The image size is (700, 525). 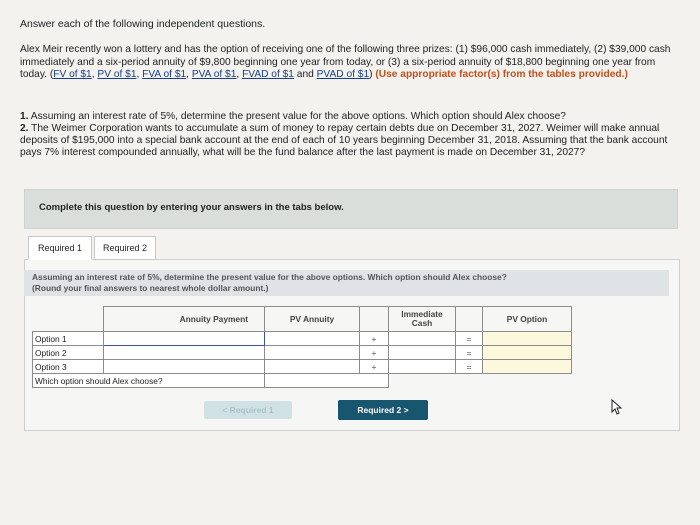 I want to click on link-pvad-of-1: PVAD of $1, so click(x=343, y=74).